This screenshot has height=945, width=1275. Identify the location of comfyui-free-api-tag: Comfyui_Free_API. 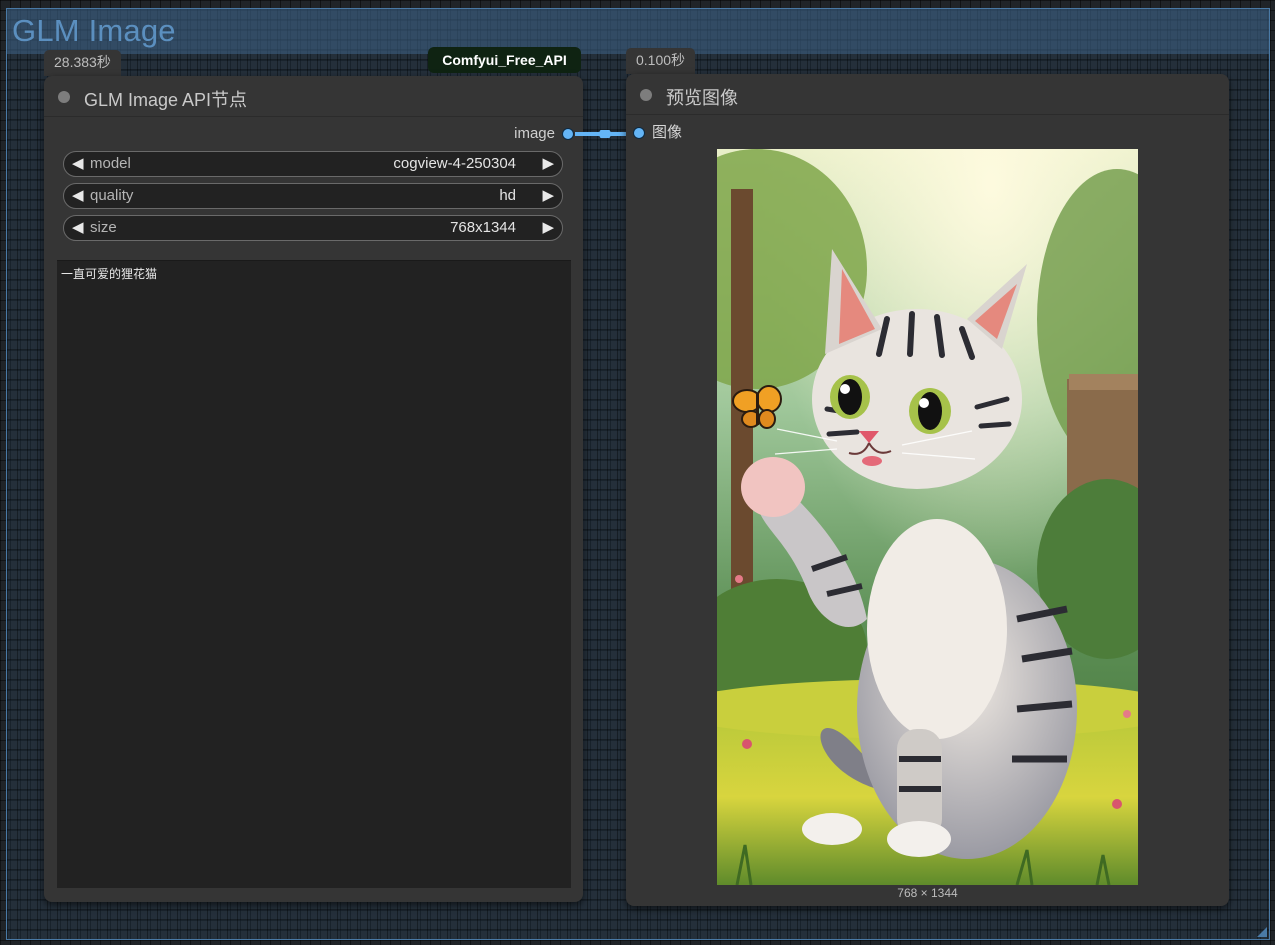
(504, 60).